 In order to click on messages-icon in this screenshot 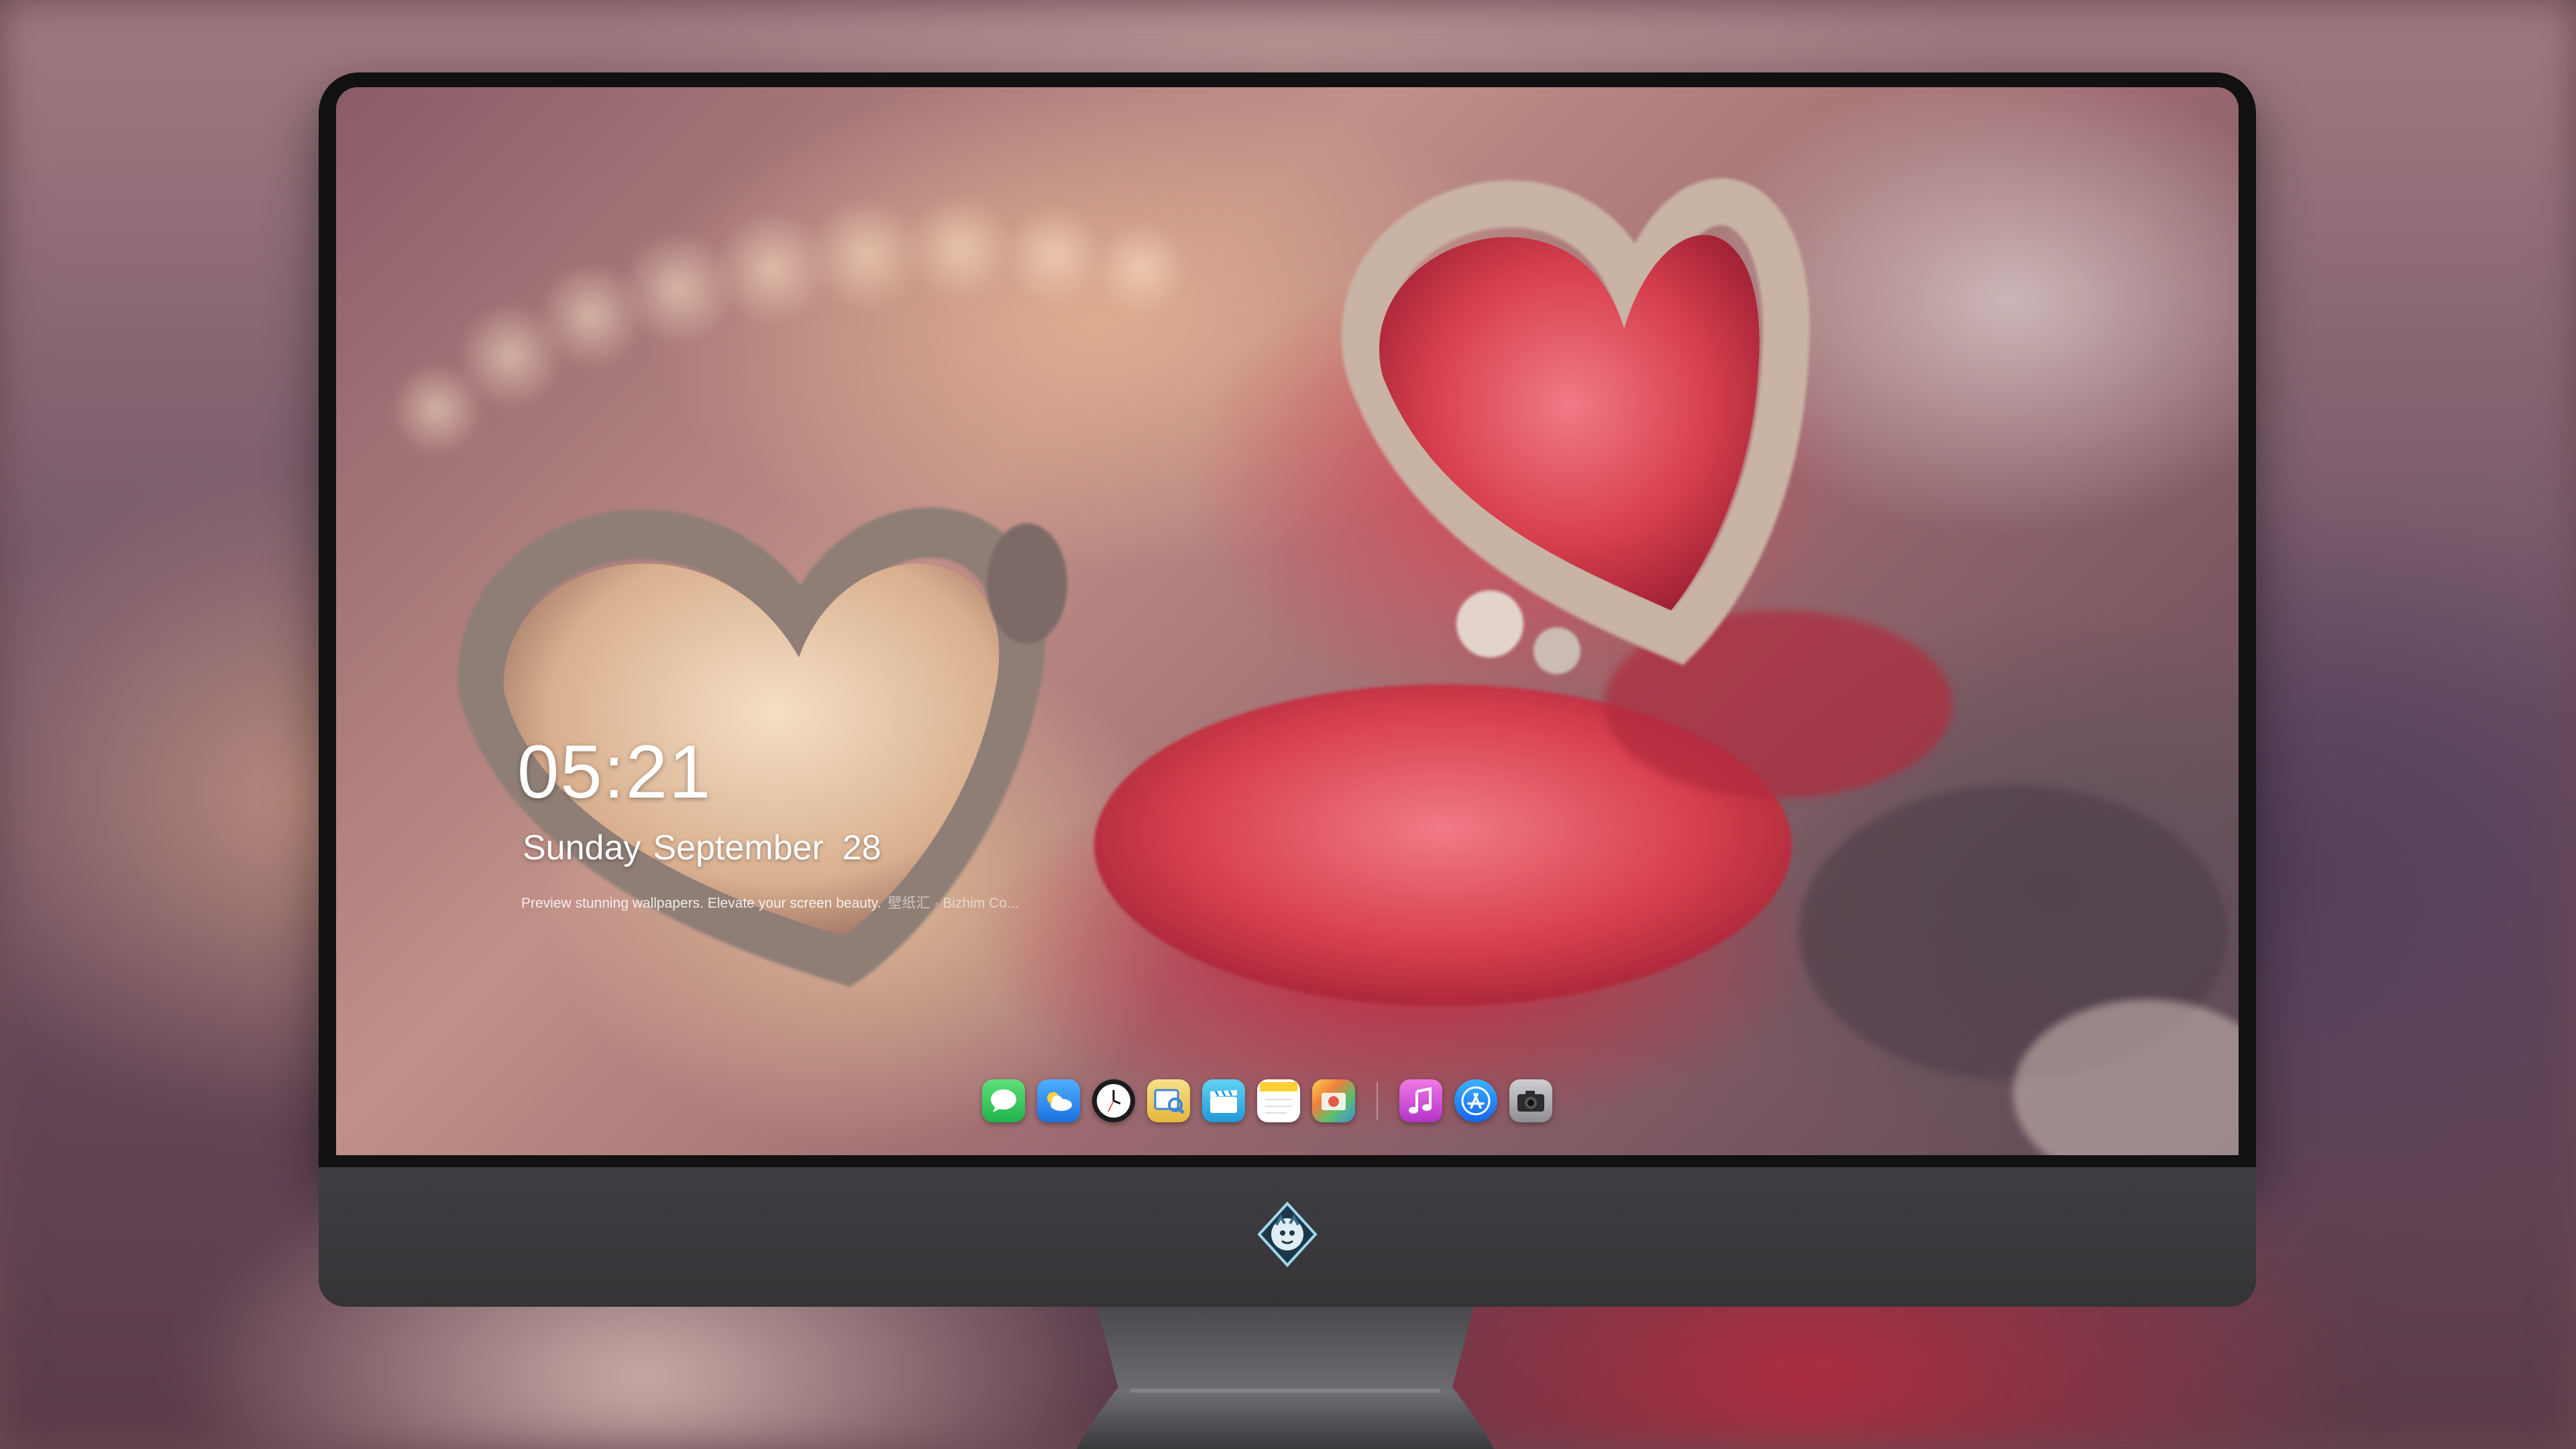, I will do `click(1003, 1100)`.